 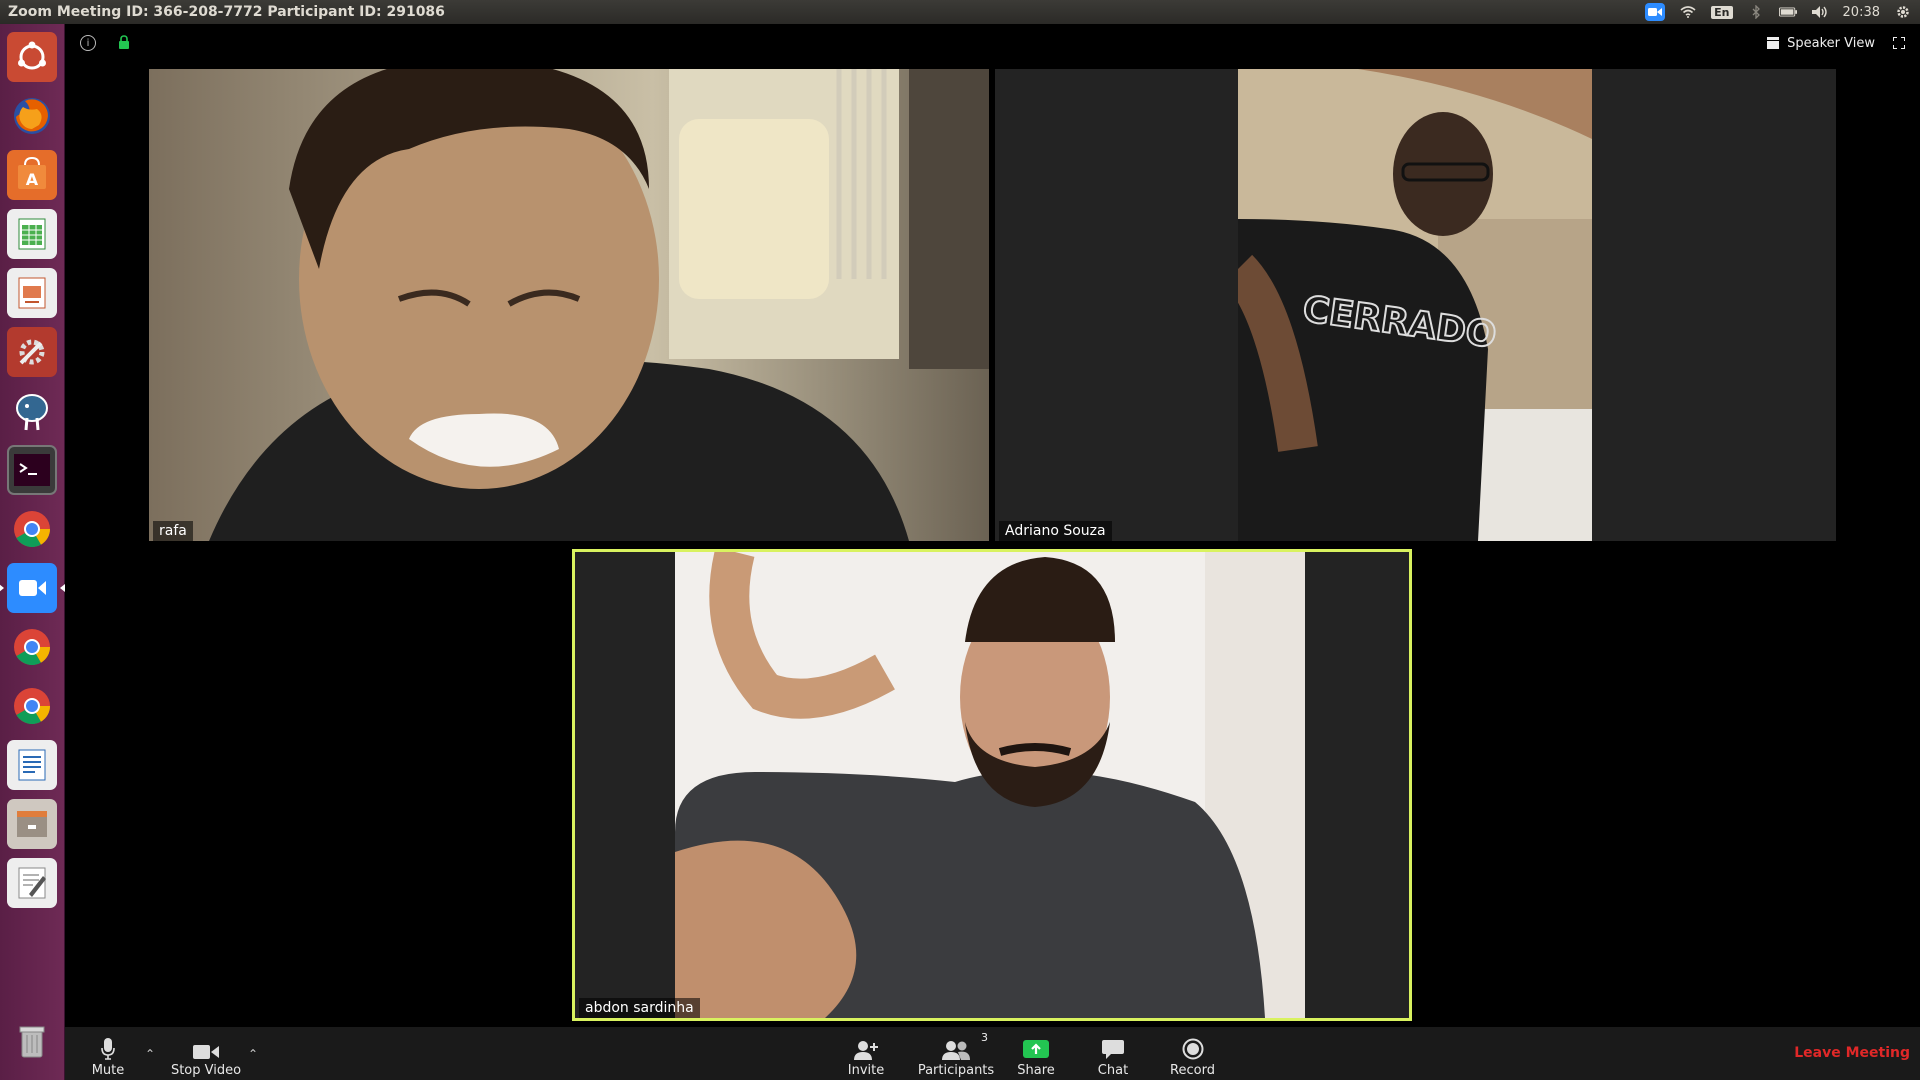 I want to click on chat-bubble-icon, so click(x=1113, y=1049).